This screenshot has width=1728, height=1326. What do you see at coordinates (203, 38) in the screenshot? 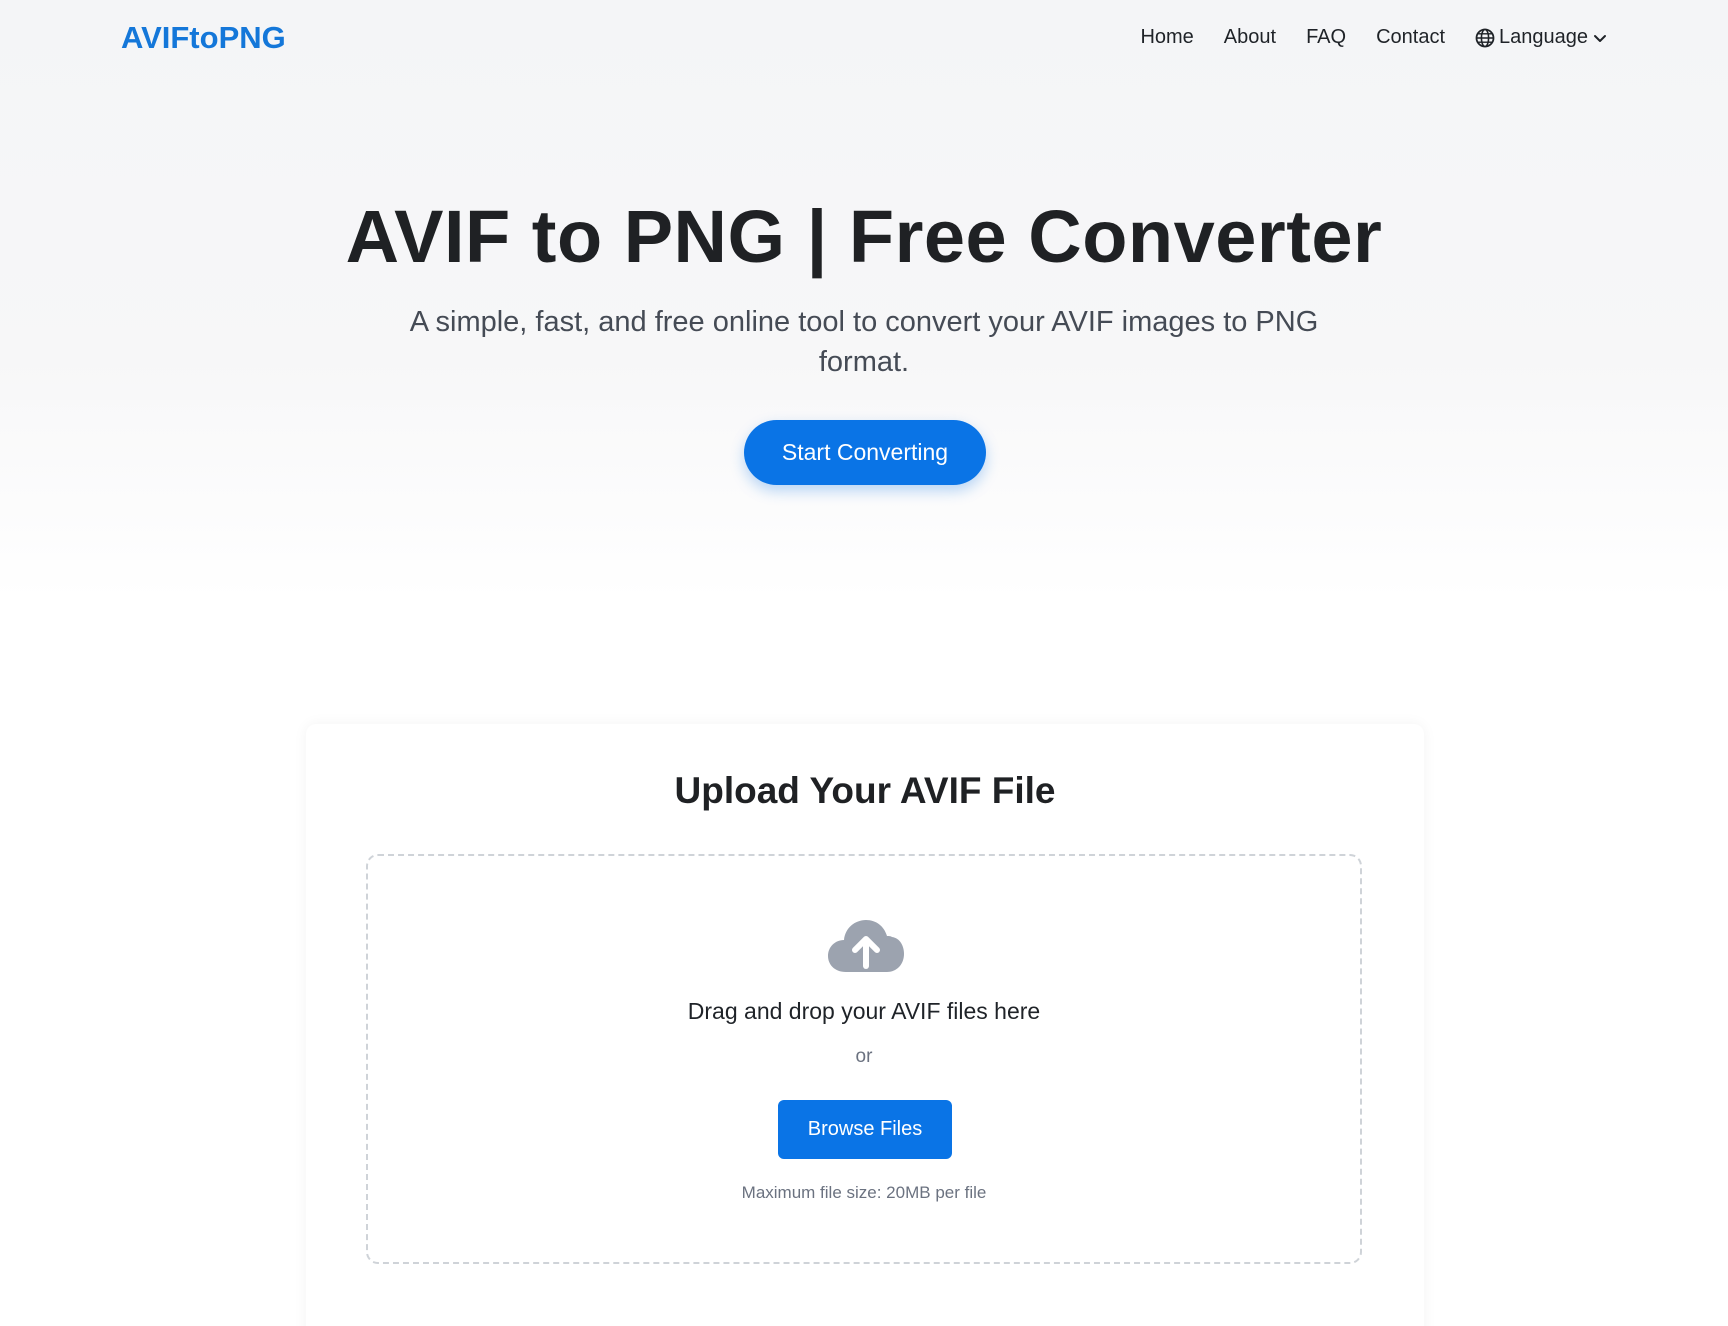
I see `site-logo: AVIFtoPNG` at bounding box center [203, 38].